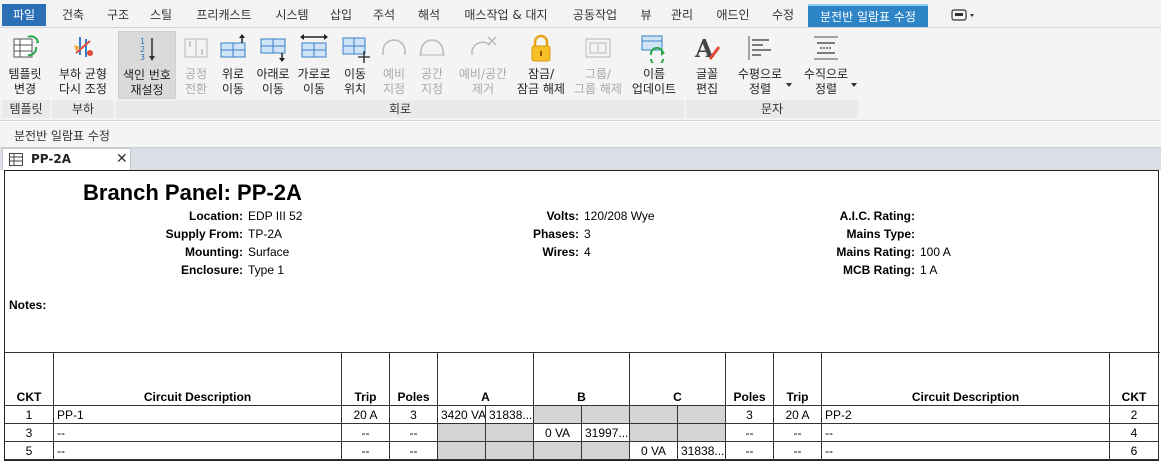 Image resolution: width=1161 pixels, height=461 pixels. What do you see at coordinates (384, 15) in the screenshot?
I see `tab-annotate: 주석` at bounding box center [384, 15].